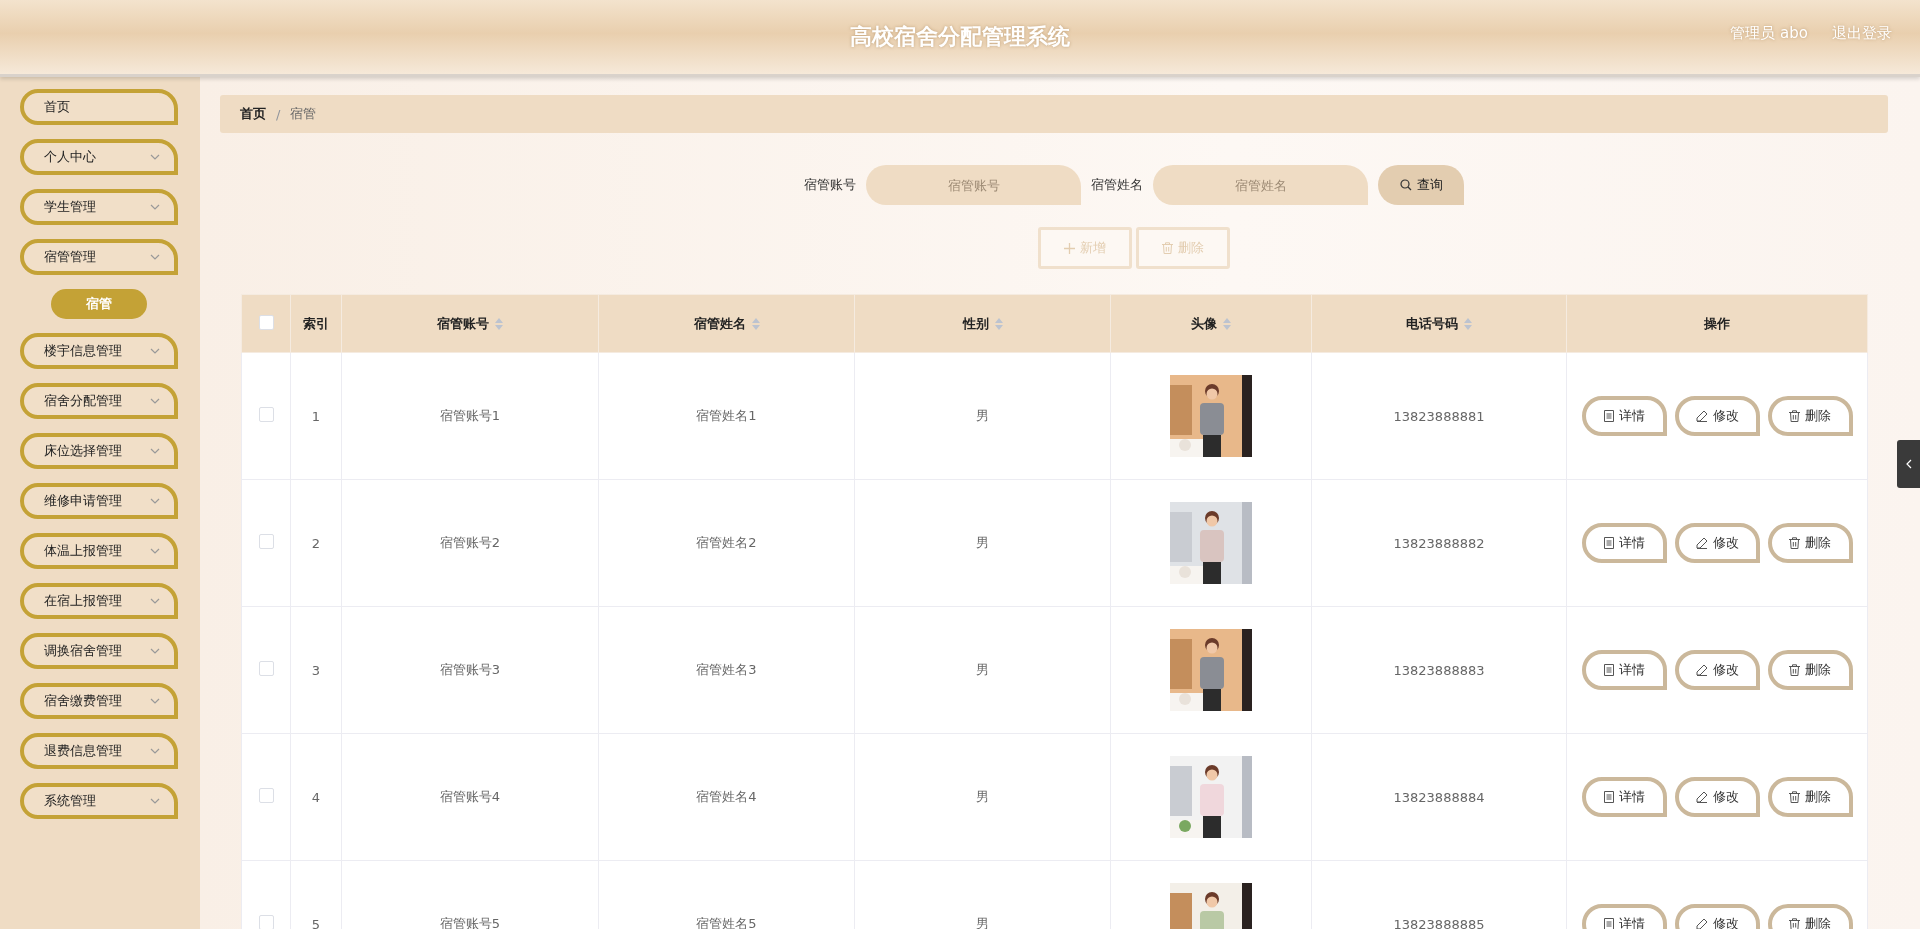 This screenshot has height=929, width=1920. I want to click on collapse-tab, so click(1908, 464).